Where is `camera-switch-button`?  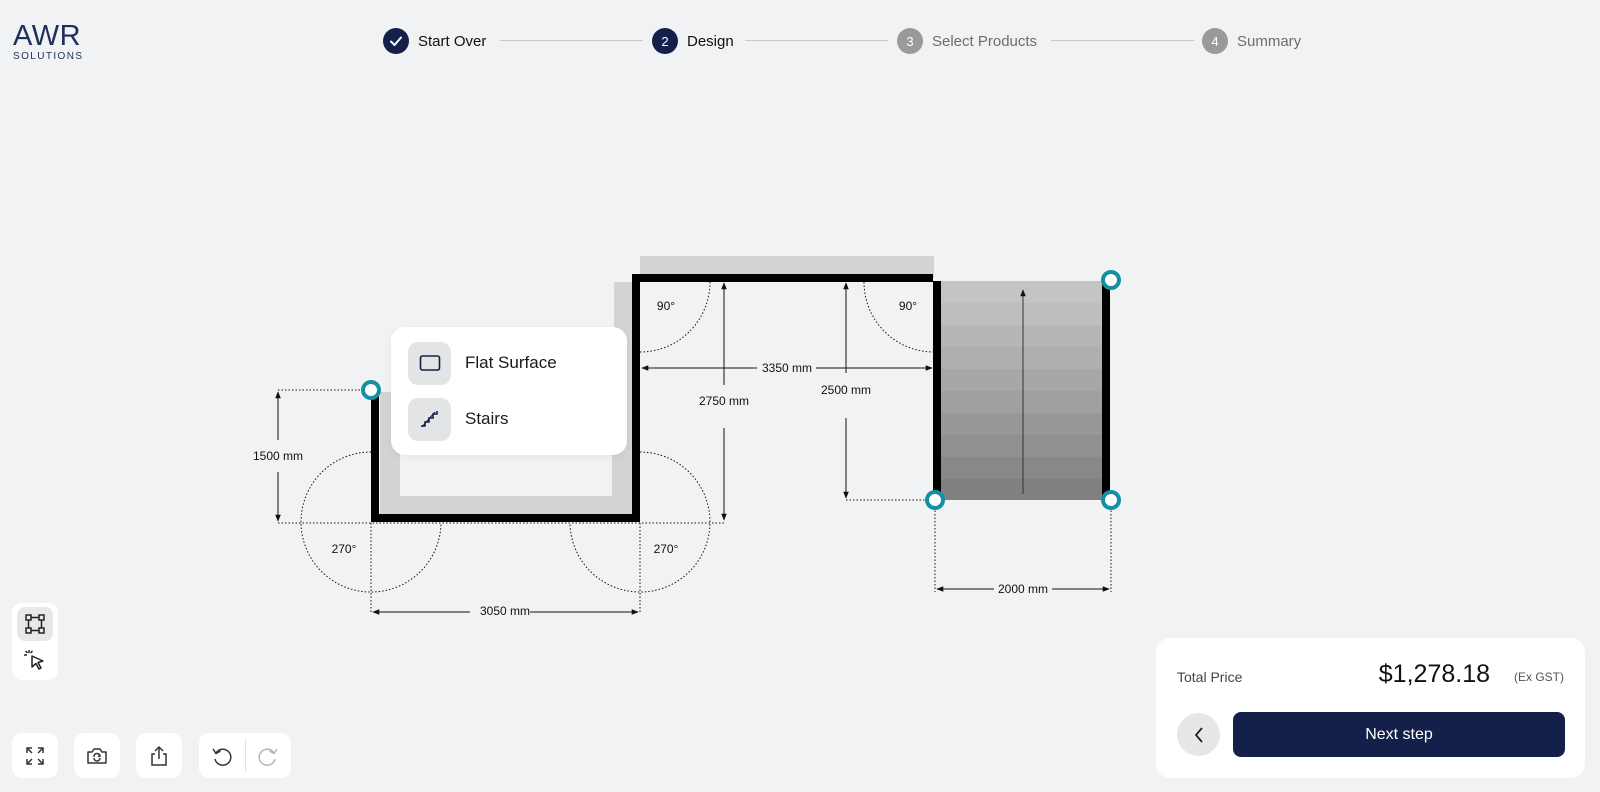 camera-switch-button is located at coordinates (97, 755).